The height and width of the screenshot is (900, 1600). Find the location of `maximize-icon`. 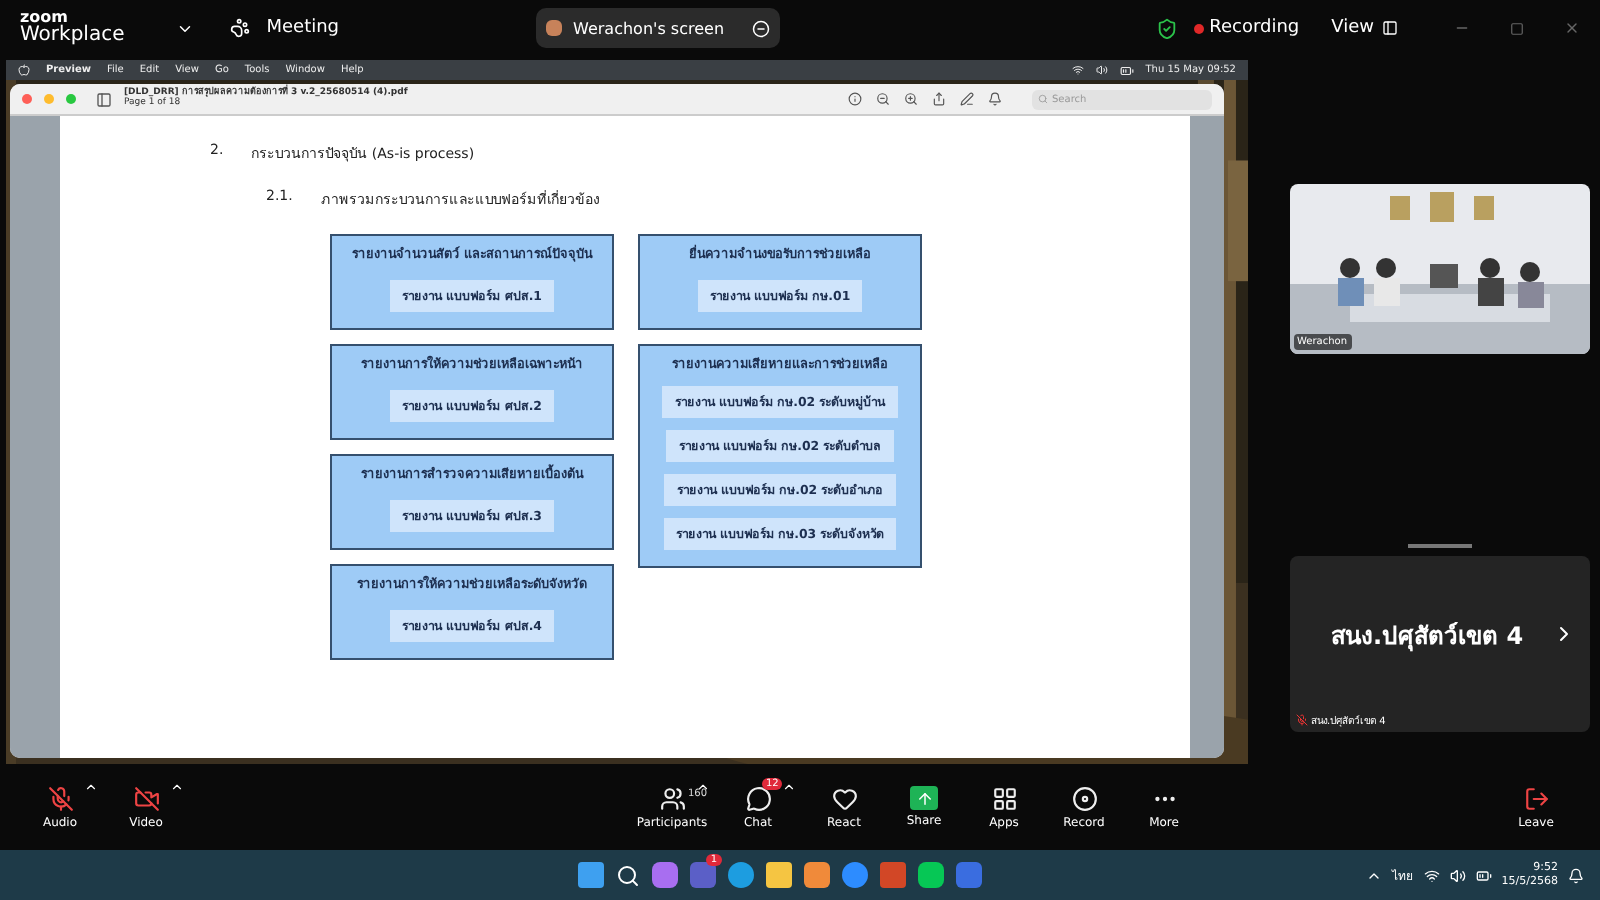

maximize-icon is located at coordinates (1517, 28).